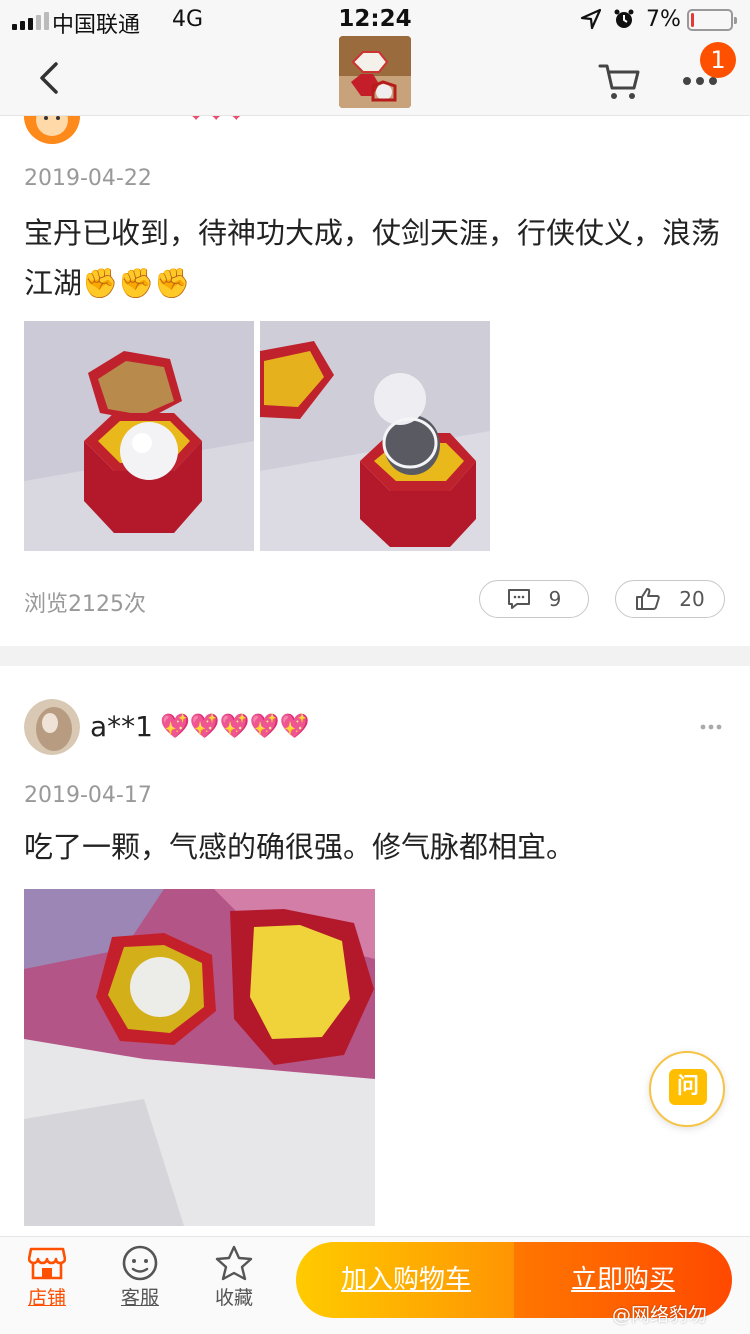 The width and height of the screenshot is (750, 1334). I want to click on comment-button: 9, so click(534, 599).